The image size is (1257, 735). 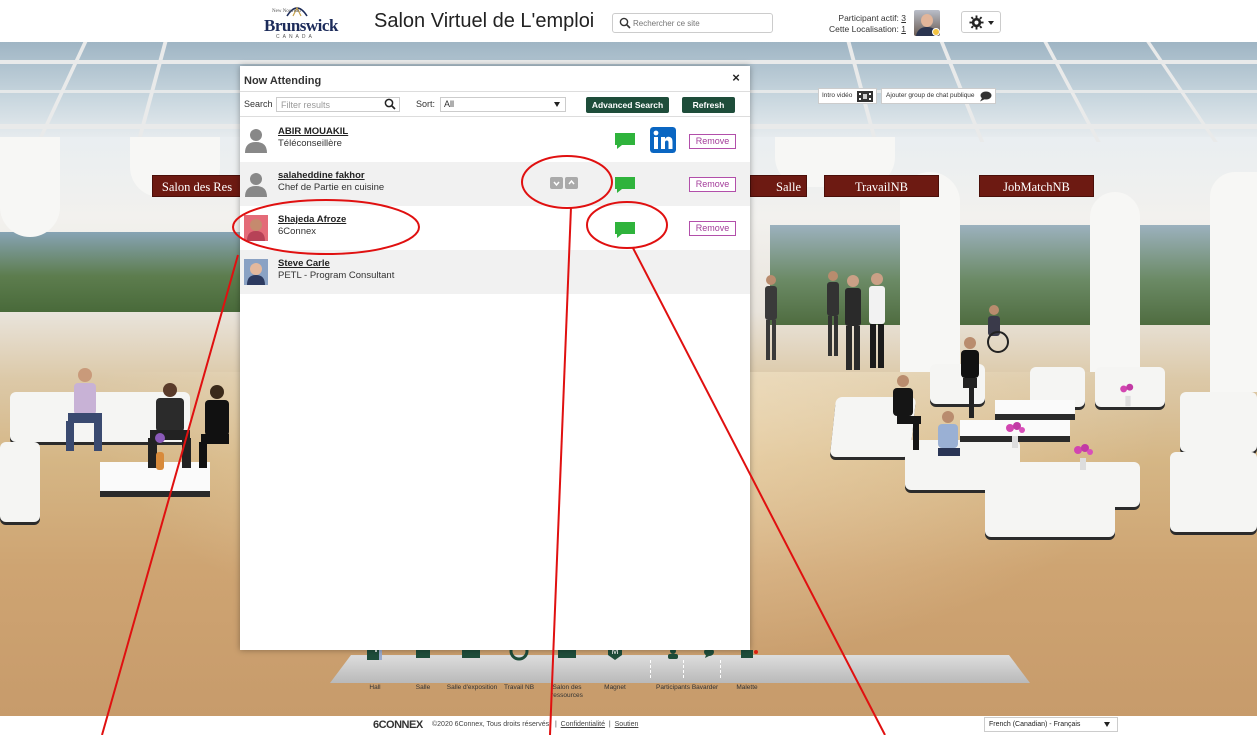 I want to click on modal-header: Now Attending ×, so click(x=495, y=79).